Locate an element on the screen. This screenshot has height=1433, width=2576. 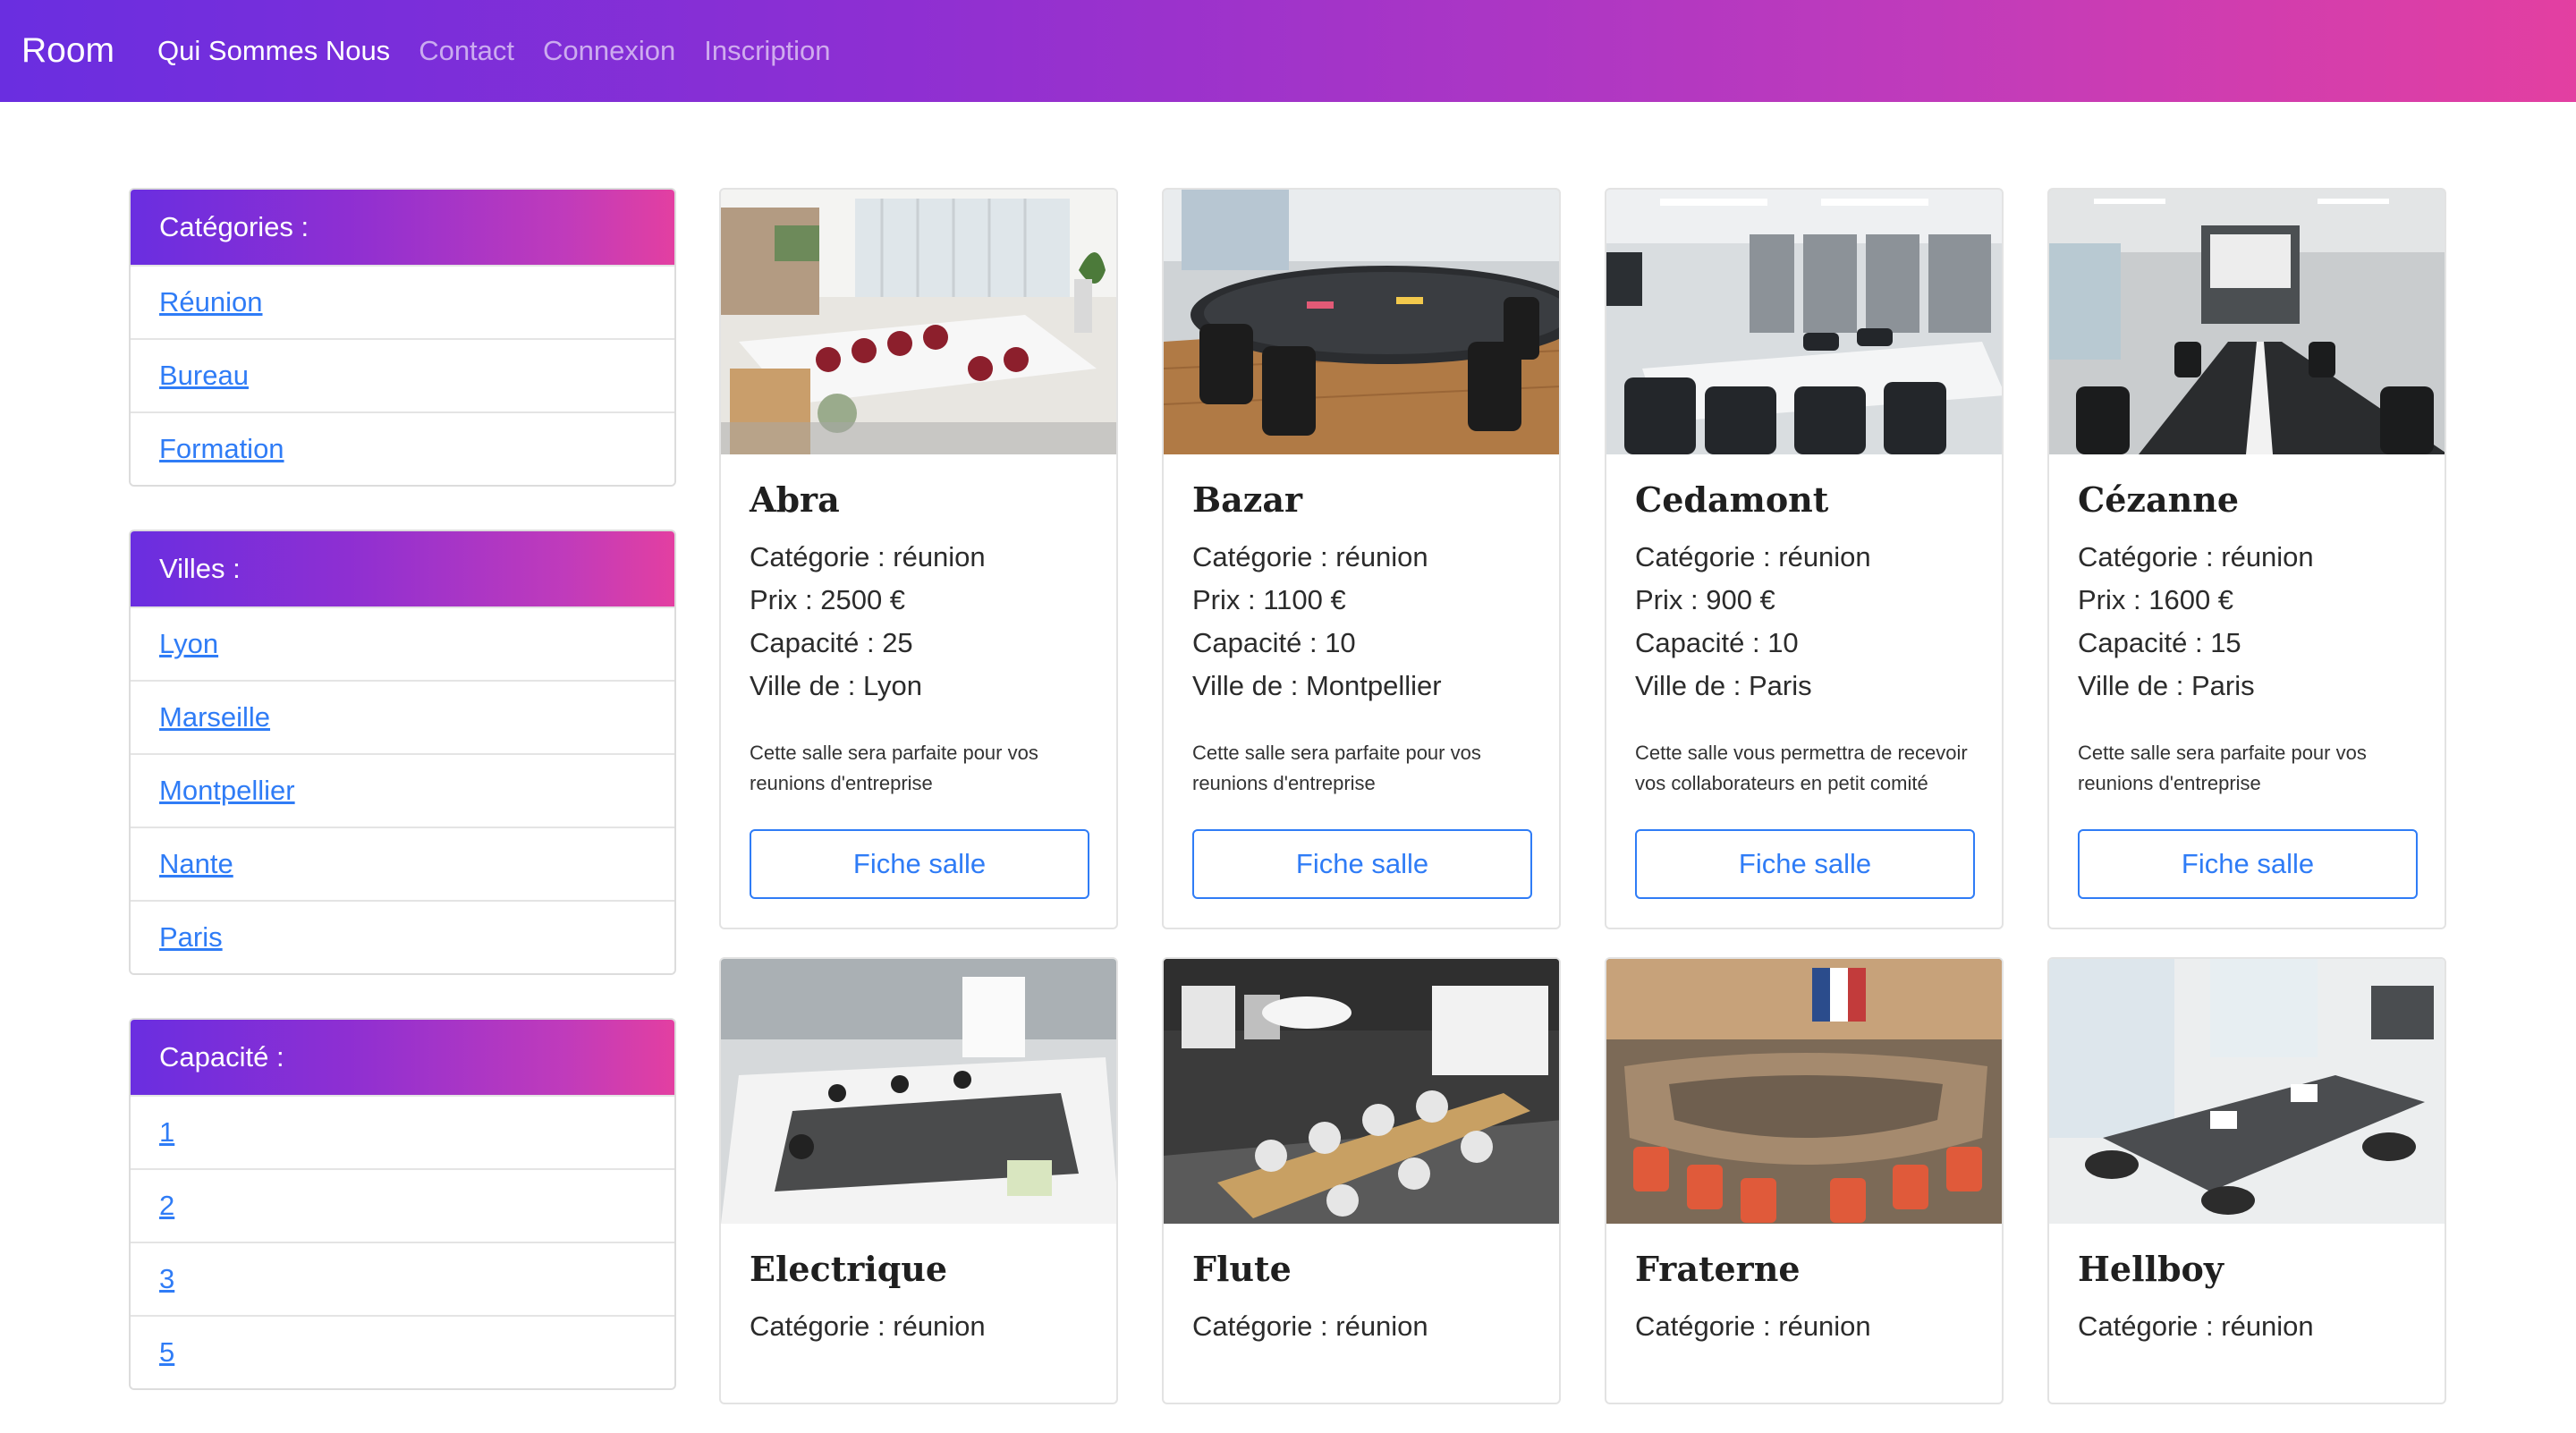
category-item-formation: Formation is located at coordinates (402, 448).